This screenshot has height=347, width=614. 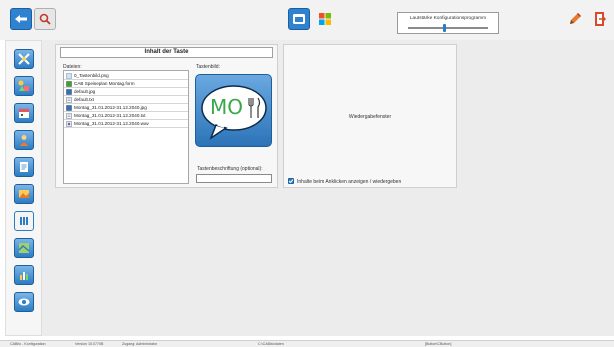 I want to click on exit-icon, so click(x=601, y=19).